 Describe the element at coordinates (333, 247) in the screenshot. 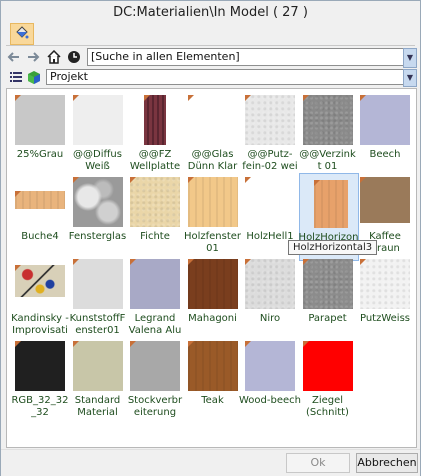

I see `tooltip: HolzHorizontal3` at that location.